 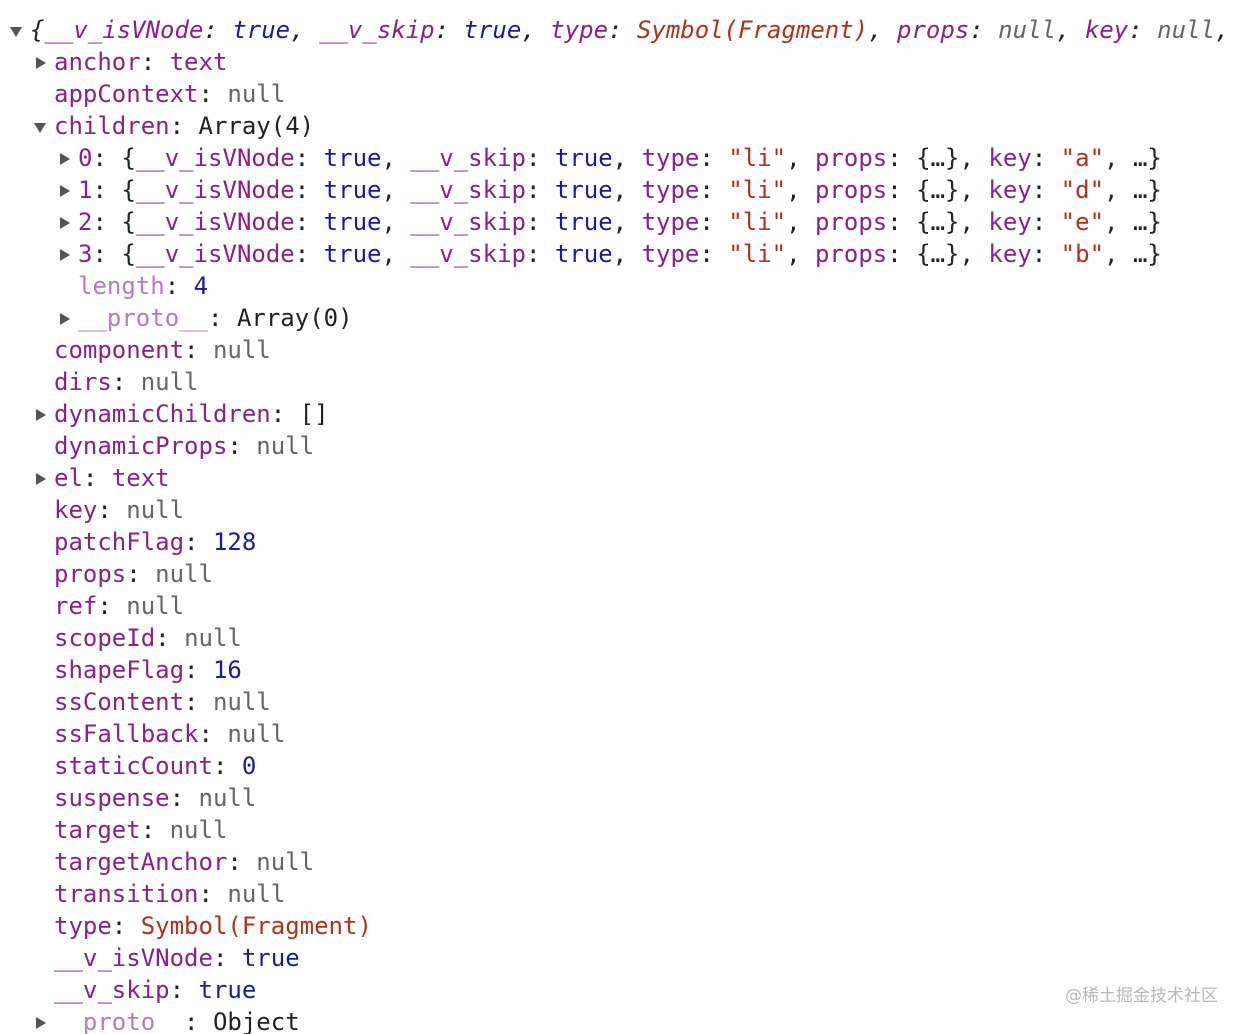 I want to click on prop-value: 4, so click(x=201, y=286).